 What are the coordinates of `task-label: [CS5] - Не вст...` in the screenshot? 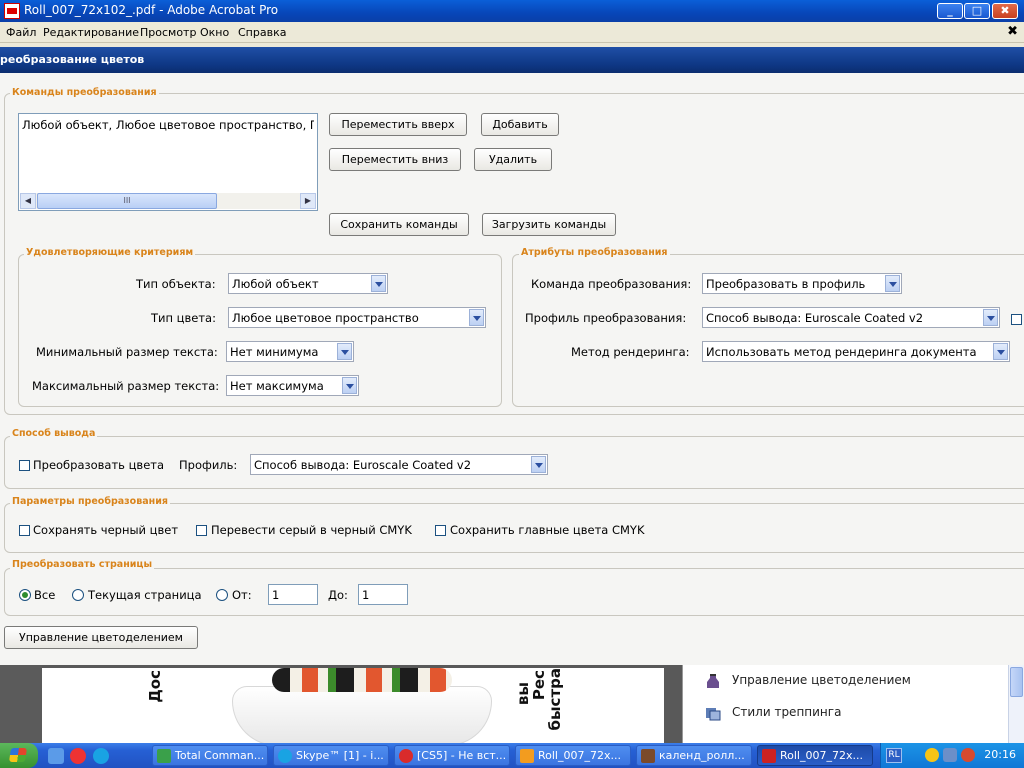 It's located at (462, 755).